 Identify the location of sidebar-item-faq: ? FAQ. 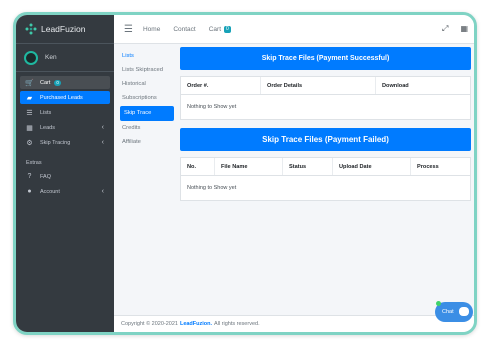
(65, 176).